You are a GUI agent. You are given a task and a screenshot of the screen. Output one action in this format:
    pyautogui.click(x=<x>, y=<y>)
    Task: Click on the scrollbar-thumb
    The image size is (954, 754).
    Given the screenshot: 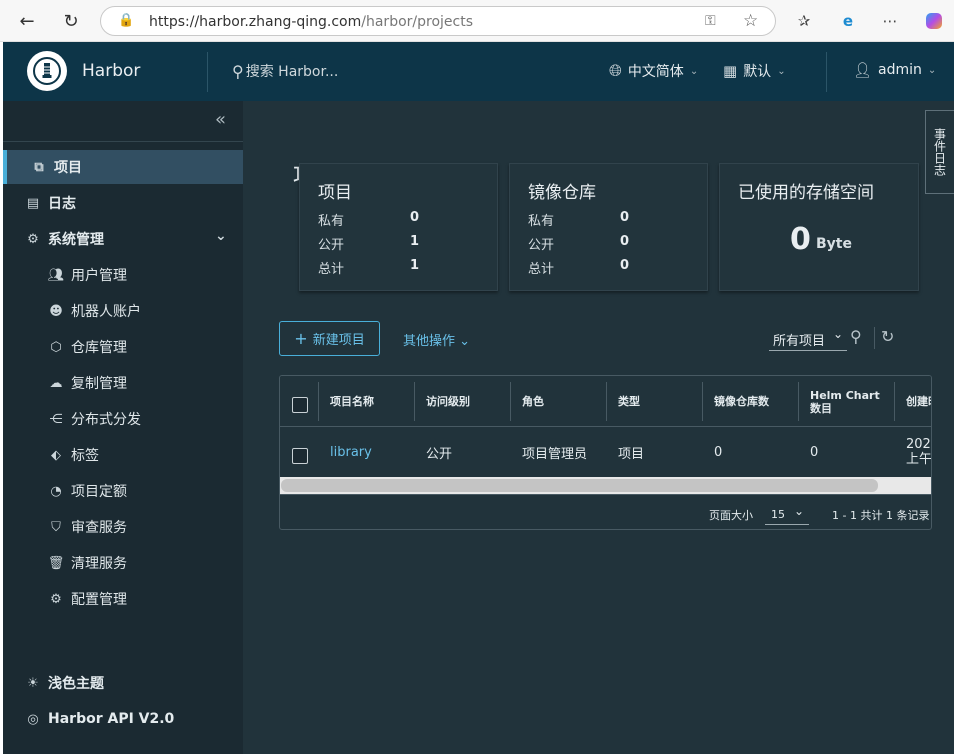 What is the action you would take?
    pyautogui.click(x=579, y=485)
    